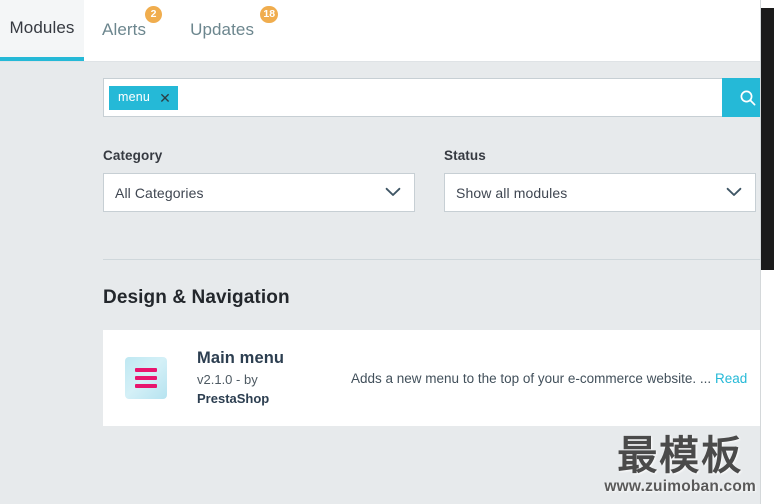 Image resolution: width=774 pixels, height=504 pixels. Describe the element at coordinates (731, 378) in the screenshot. I see `read-more-link: Read` at that location.